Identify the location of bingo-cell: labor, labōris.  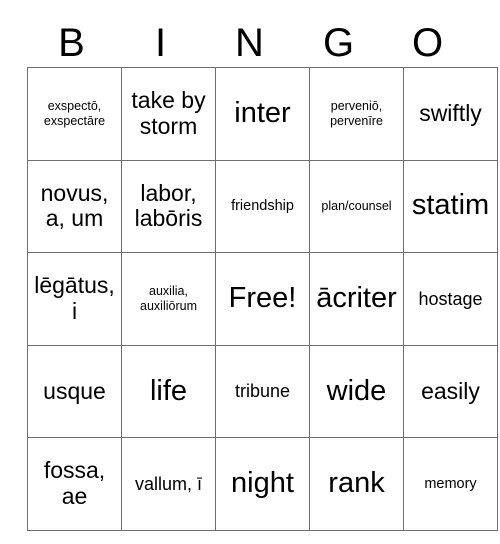
(168, 206).